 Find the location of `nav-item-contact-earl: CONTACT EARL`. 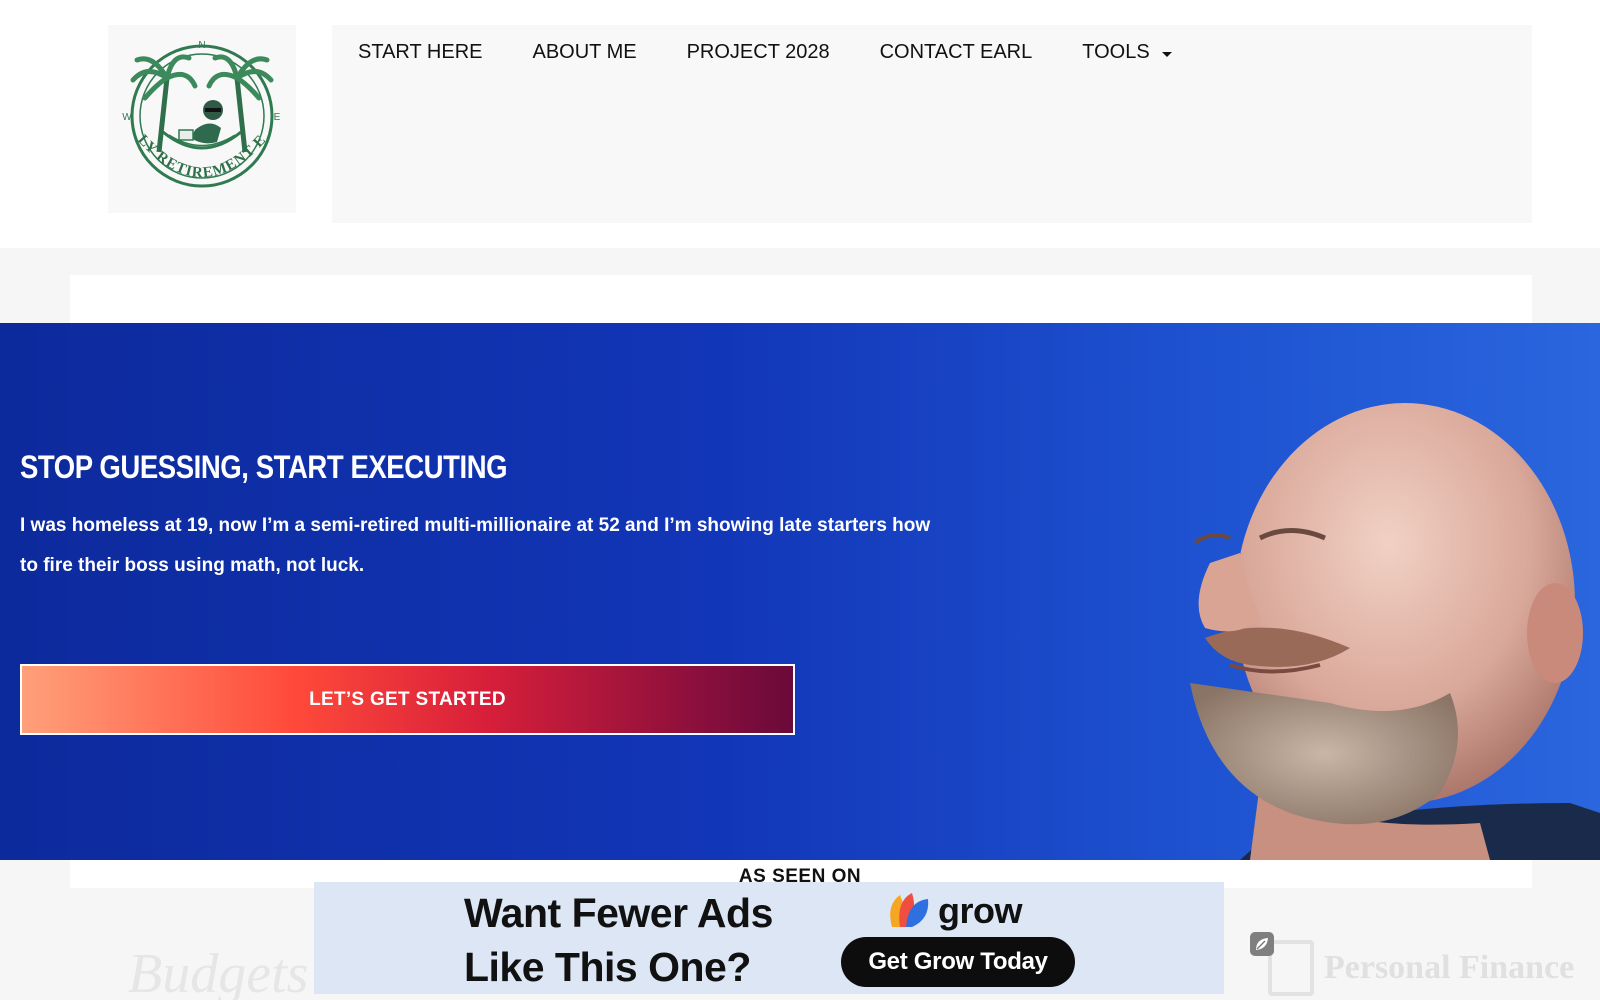

nav-item-contact-earl: CONTACT EARL is located at coordinates (956, 52).